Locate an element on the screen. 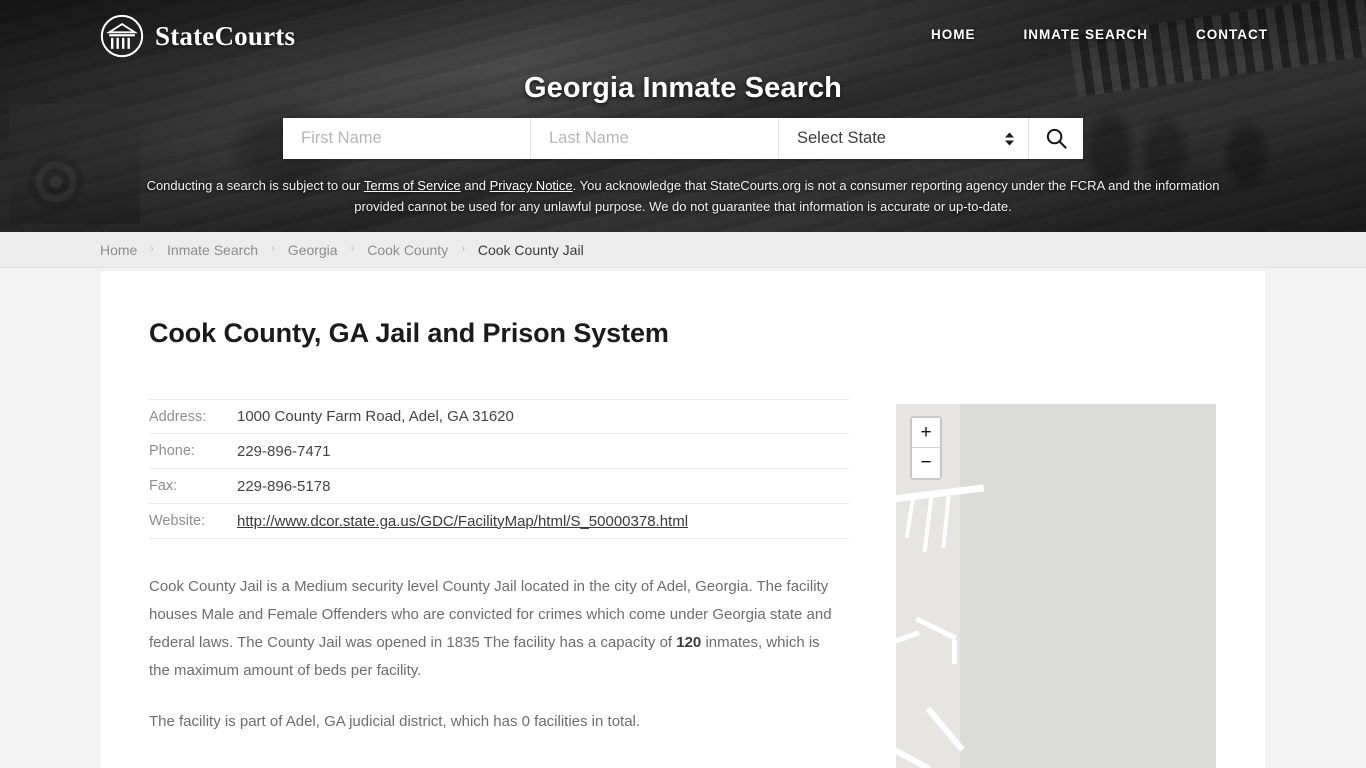 The width and height of the screenshot is (1366, 768). brand-logo: StateCourts is located at coordinates (197, 36).